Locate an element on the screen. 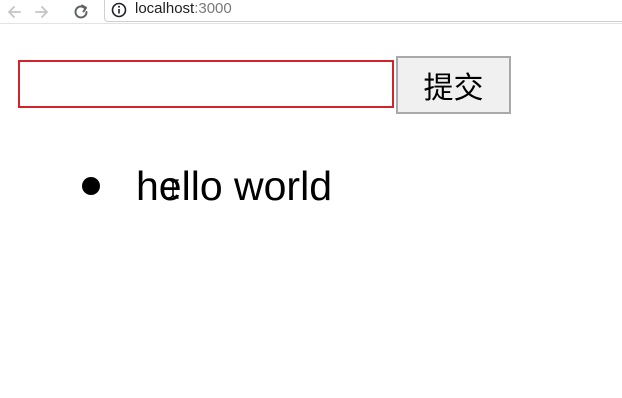 The height and width of the screenshot is (398, 622). forward-button is located at coordinates (41, 12).